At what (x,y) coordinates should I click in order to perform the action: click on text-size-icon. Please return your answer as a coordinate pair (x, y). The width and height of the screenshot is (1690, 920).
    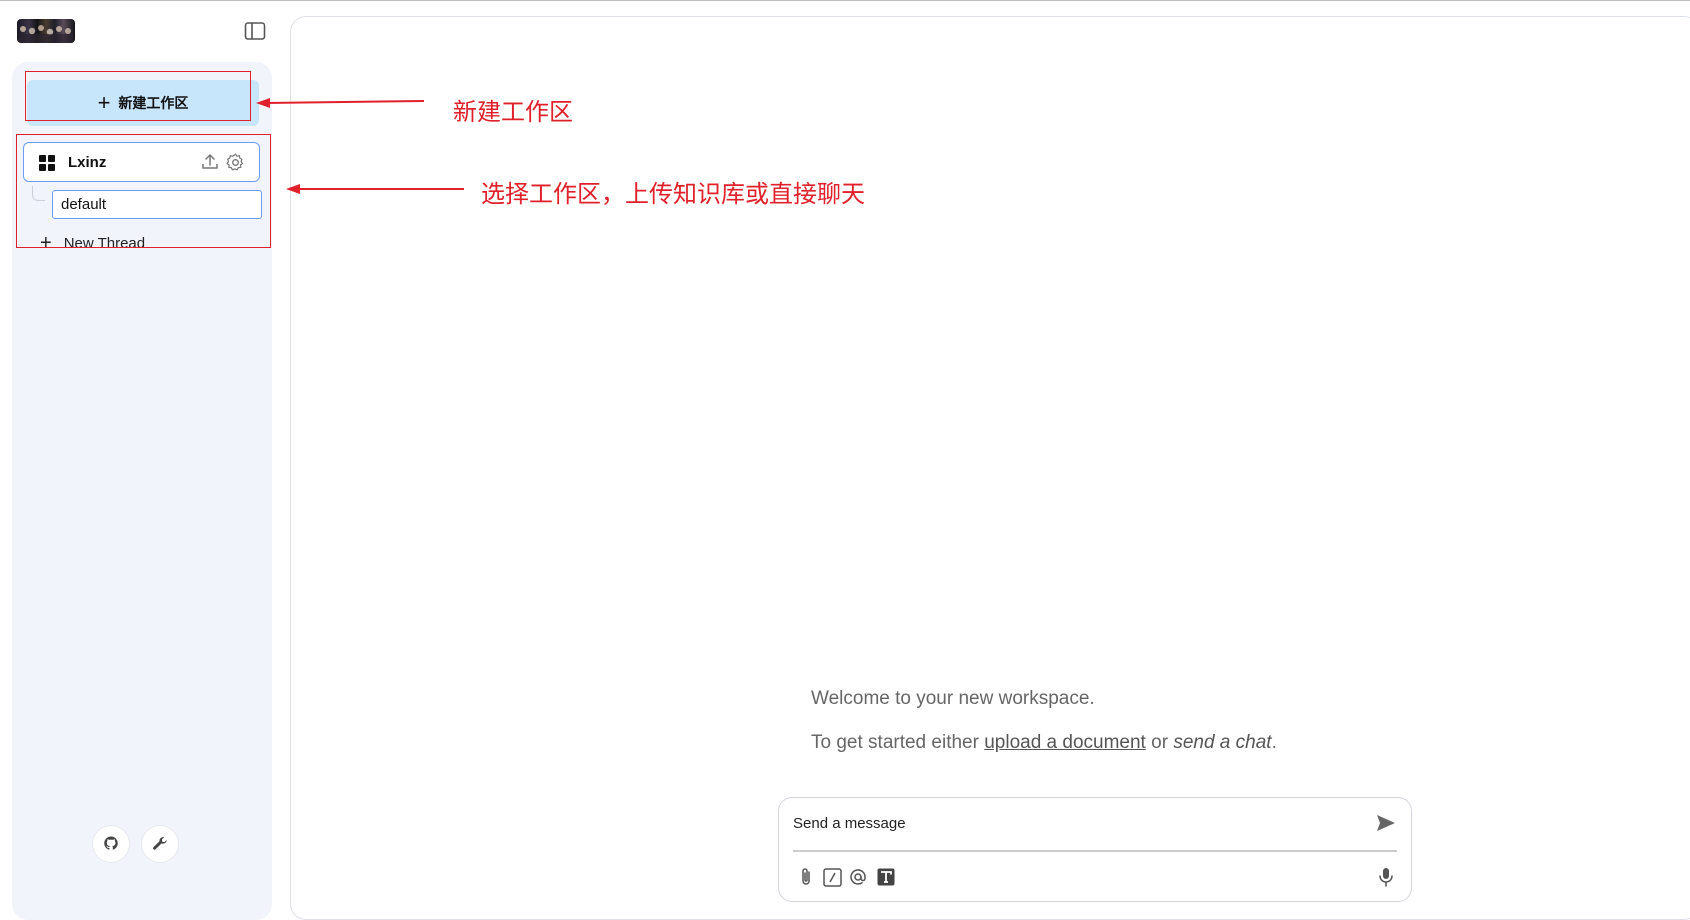
    Looking at the image, I should click on (886, 877).